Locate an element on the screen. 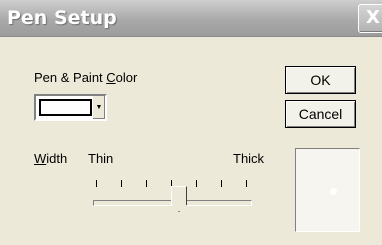 This screenshot has width=382, height=245. color-label-post: olor is located at coordinates (126, 77).